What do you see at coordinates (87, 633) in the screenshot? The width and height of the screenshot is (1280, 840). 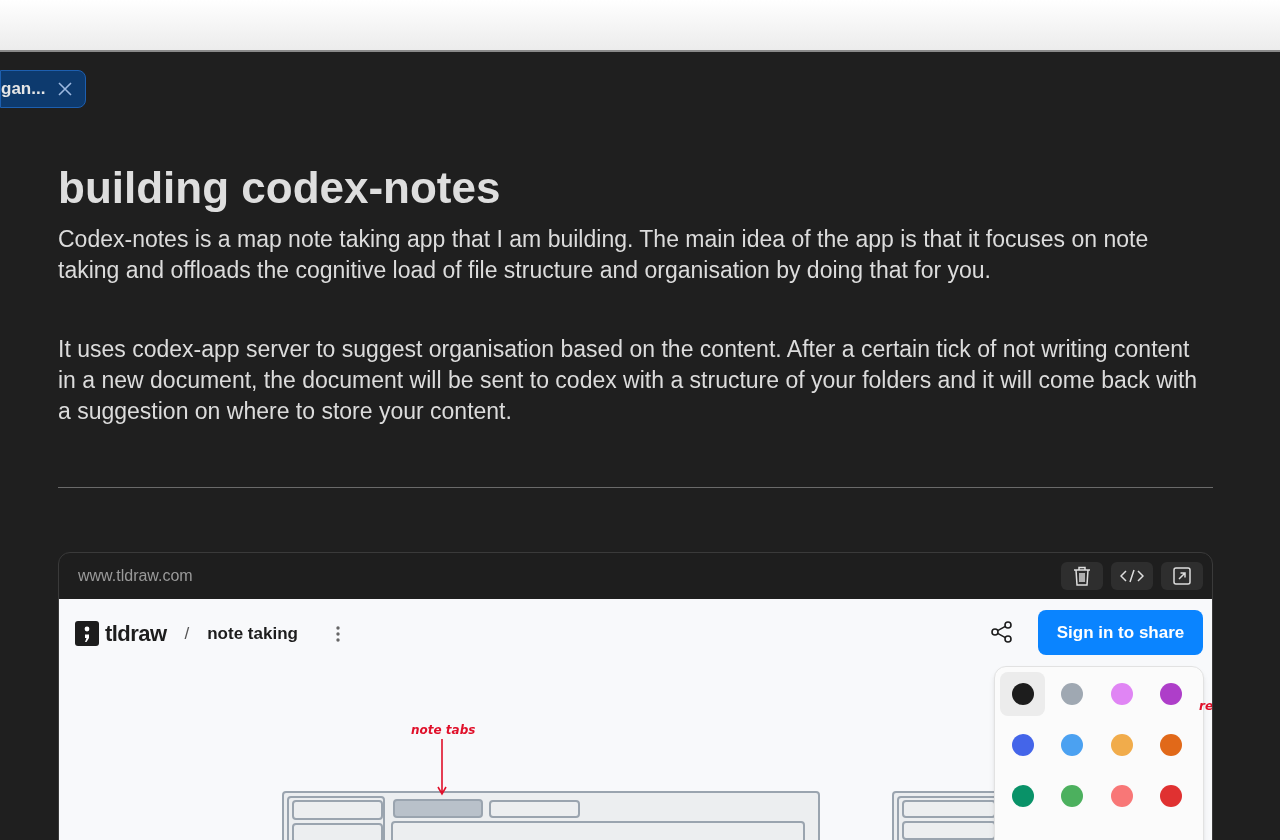 I see `logo-icon` at bounding box center [87, 633].